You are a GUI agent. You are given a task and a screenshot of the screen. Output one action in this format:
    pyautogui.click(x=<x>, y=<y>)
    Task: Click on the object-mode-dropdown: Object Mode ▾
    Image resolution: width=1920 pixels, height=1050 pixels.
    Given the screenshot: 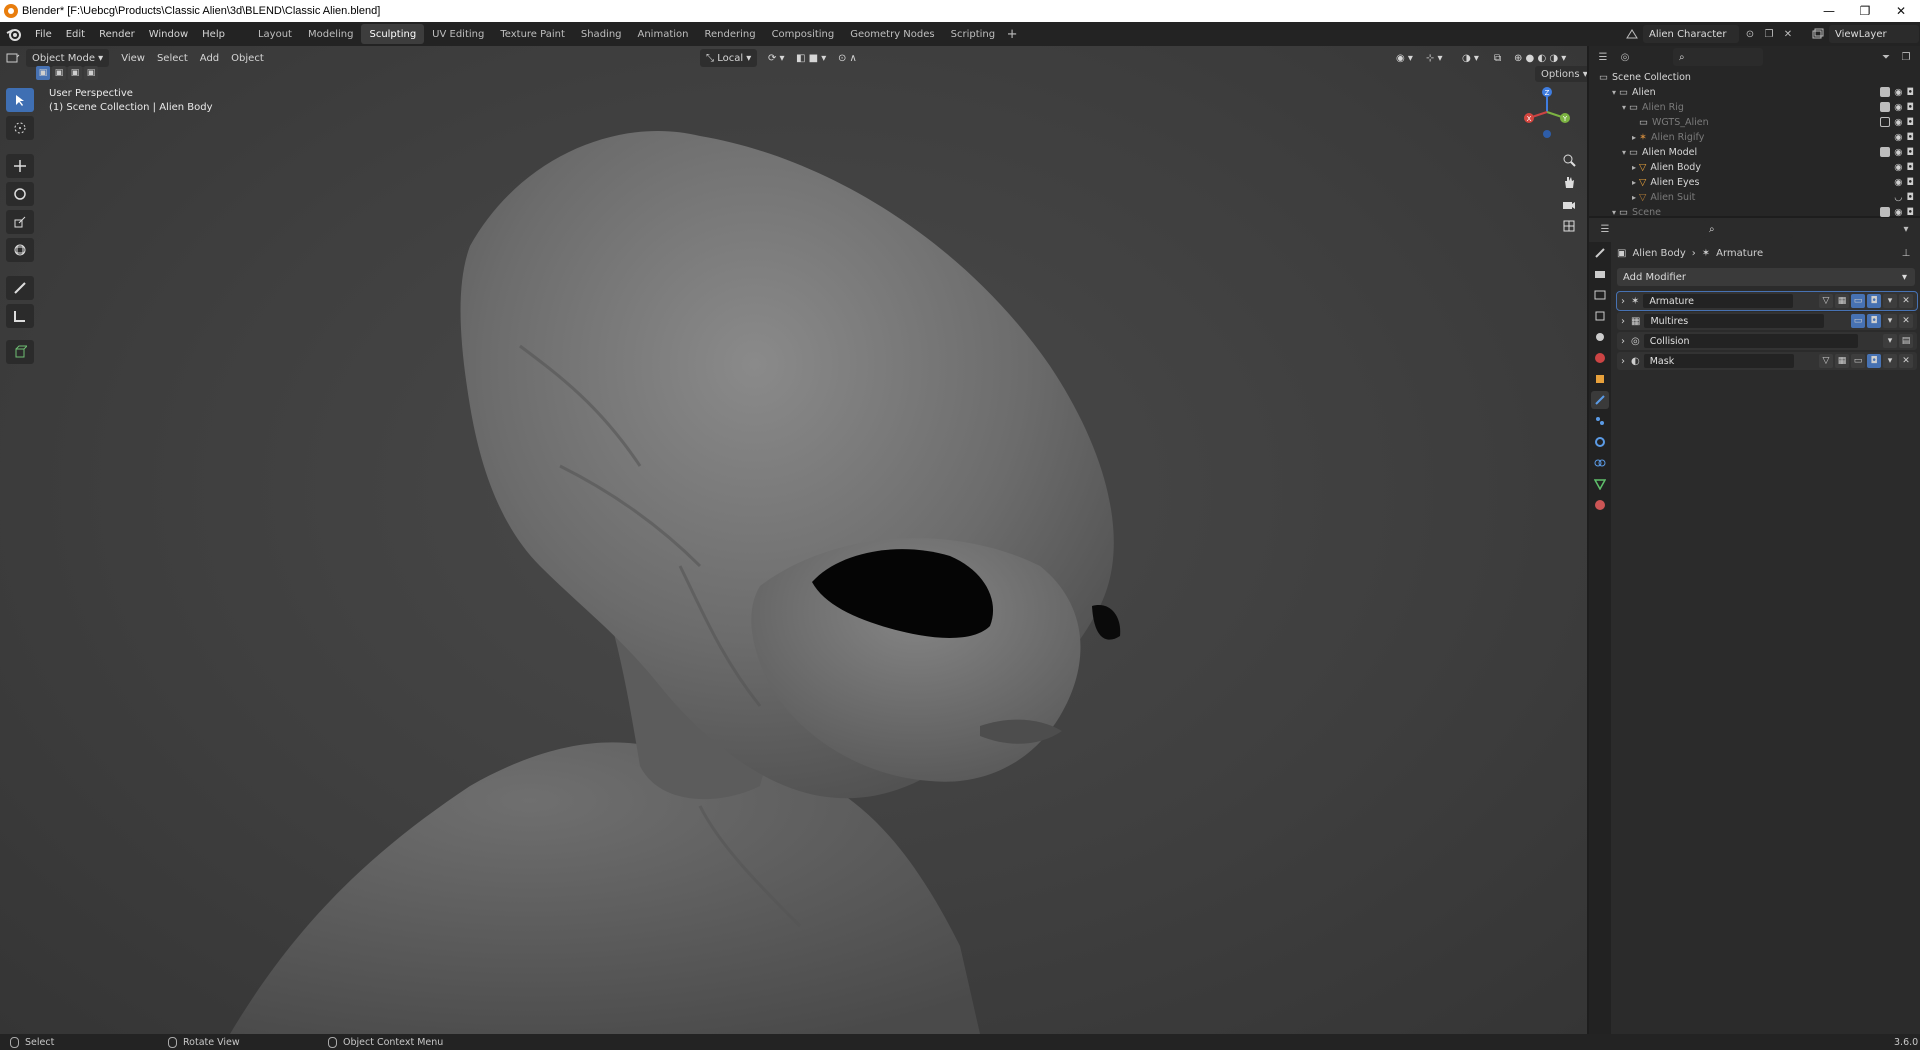 What is the action you would take?
    pyautogui.click(x=68, y=58)
    